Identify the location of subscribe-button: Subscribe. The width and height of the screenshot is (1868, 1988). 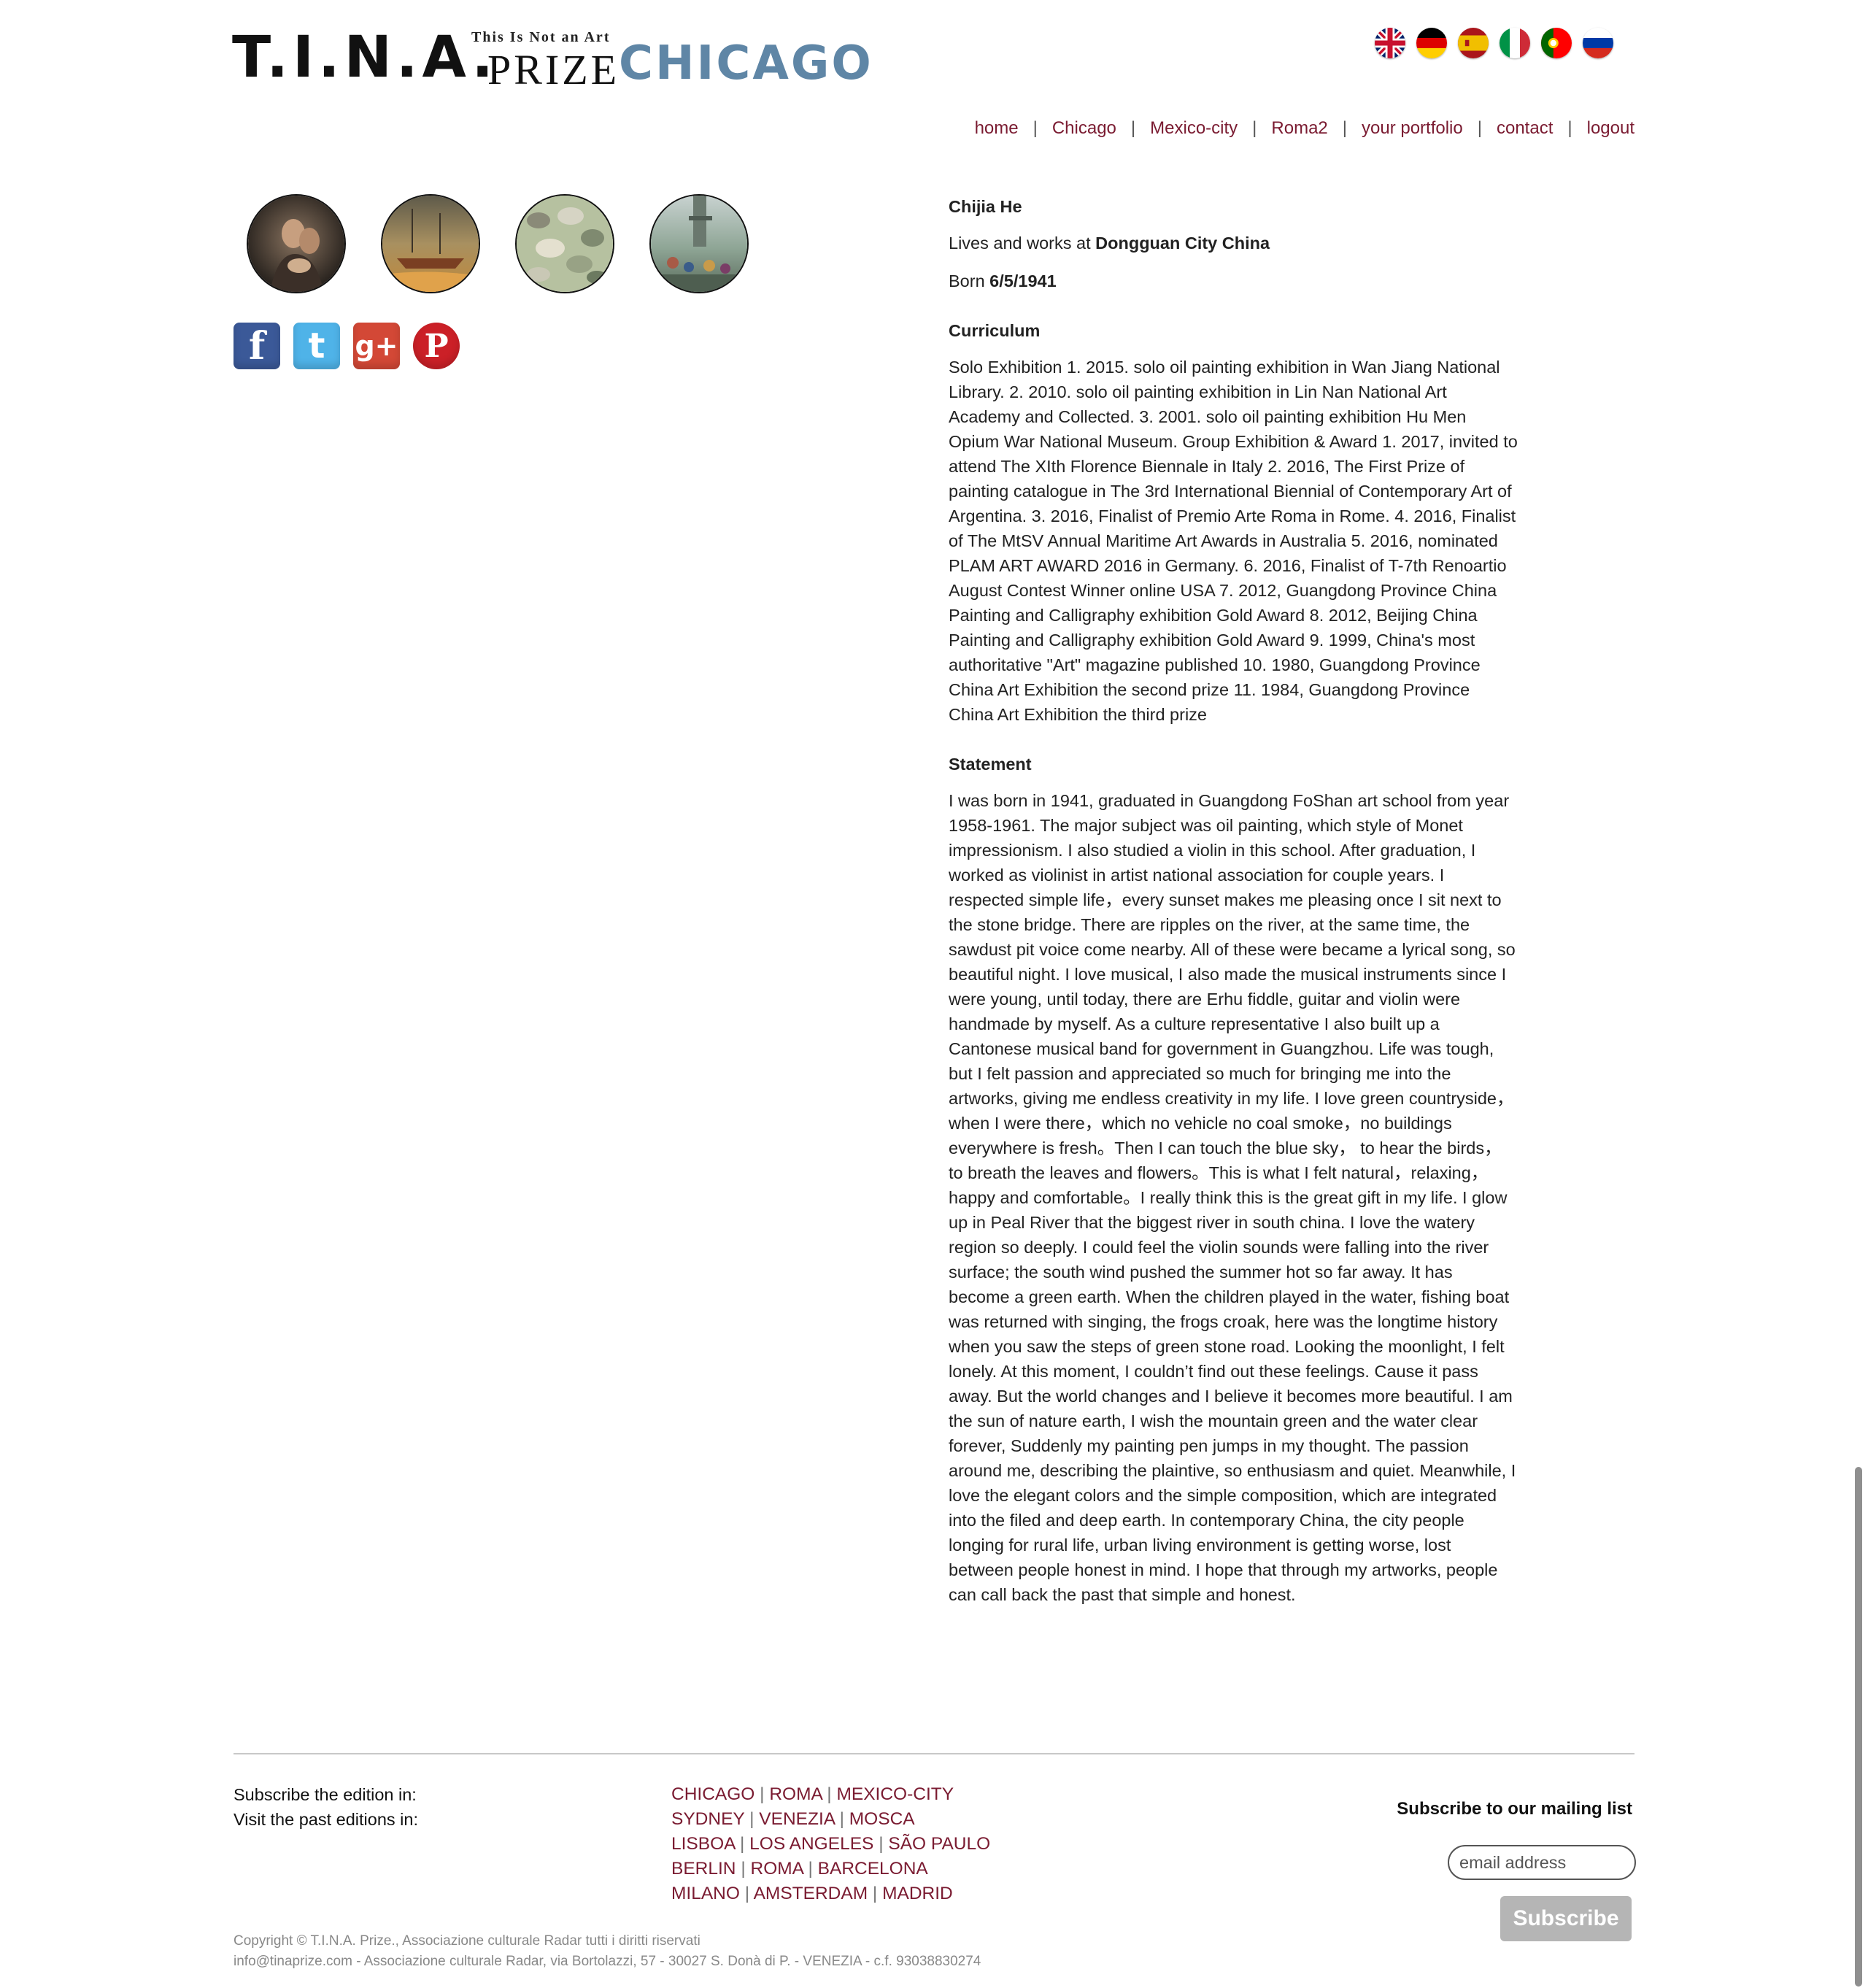
(1566, 1919).